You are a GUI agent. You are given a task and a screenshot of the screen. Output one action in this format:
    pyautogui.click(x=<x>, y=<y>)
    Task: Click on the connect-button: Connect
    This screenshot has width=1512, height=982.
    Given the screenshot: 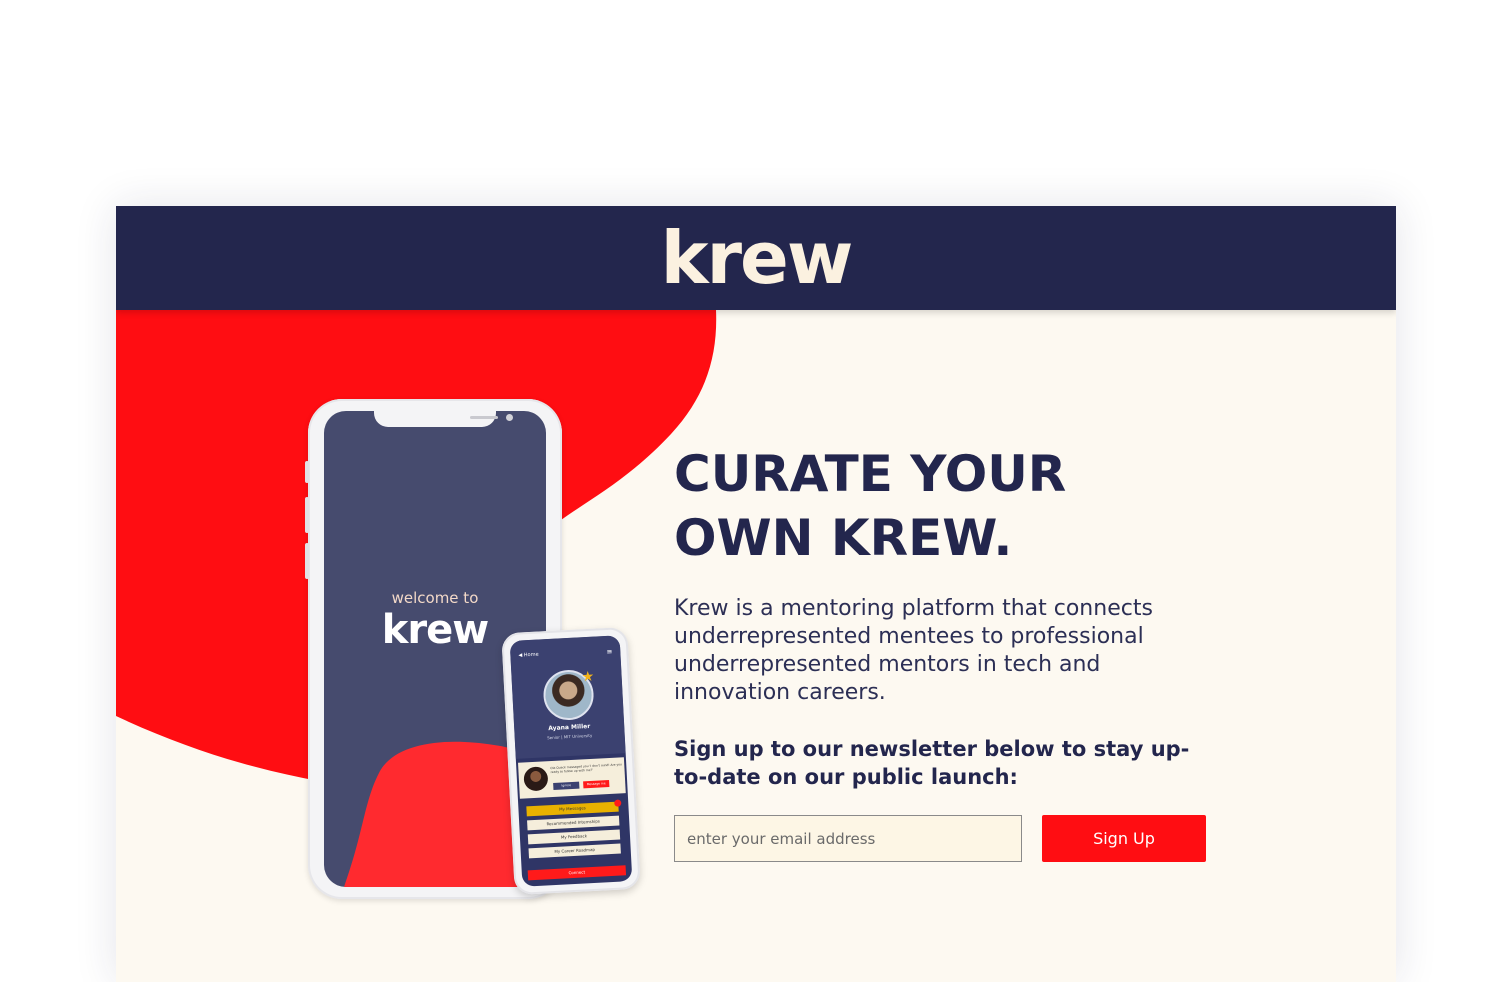 What is the action you would take?
    pyautogui.click(x=577, y=873)
    